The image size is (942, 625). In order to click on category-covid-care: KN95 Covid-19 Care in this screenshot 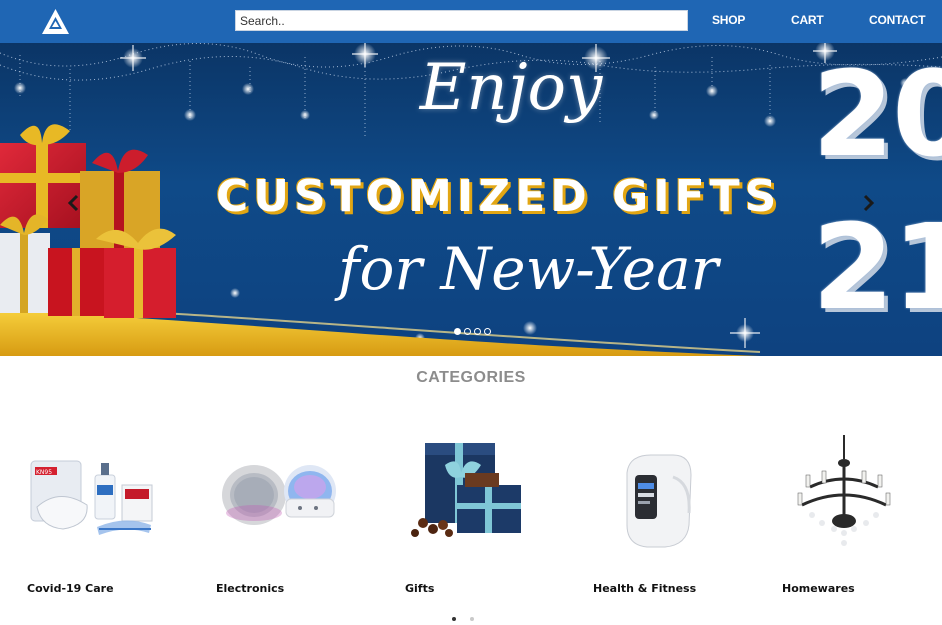, I will do `click(102, 515)`.